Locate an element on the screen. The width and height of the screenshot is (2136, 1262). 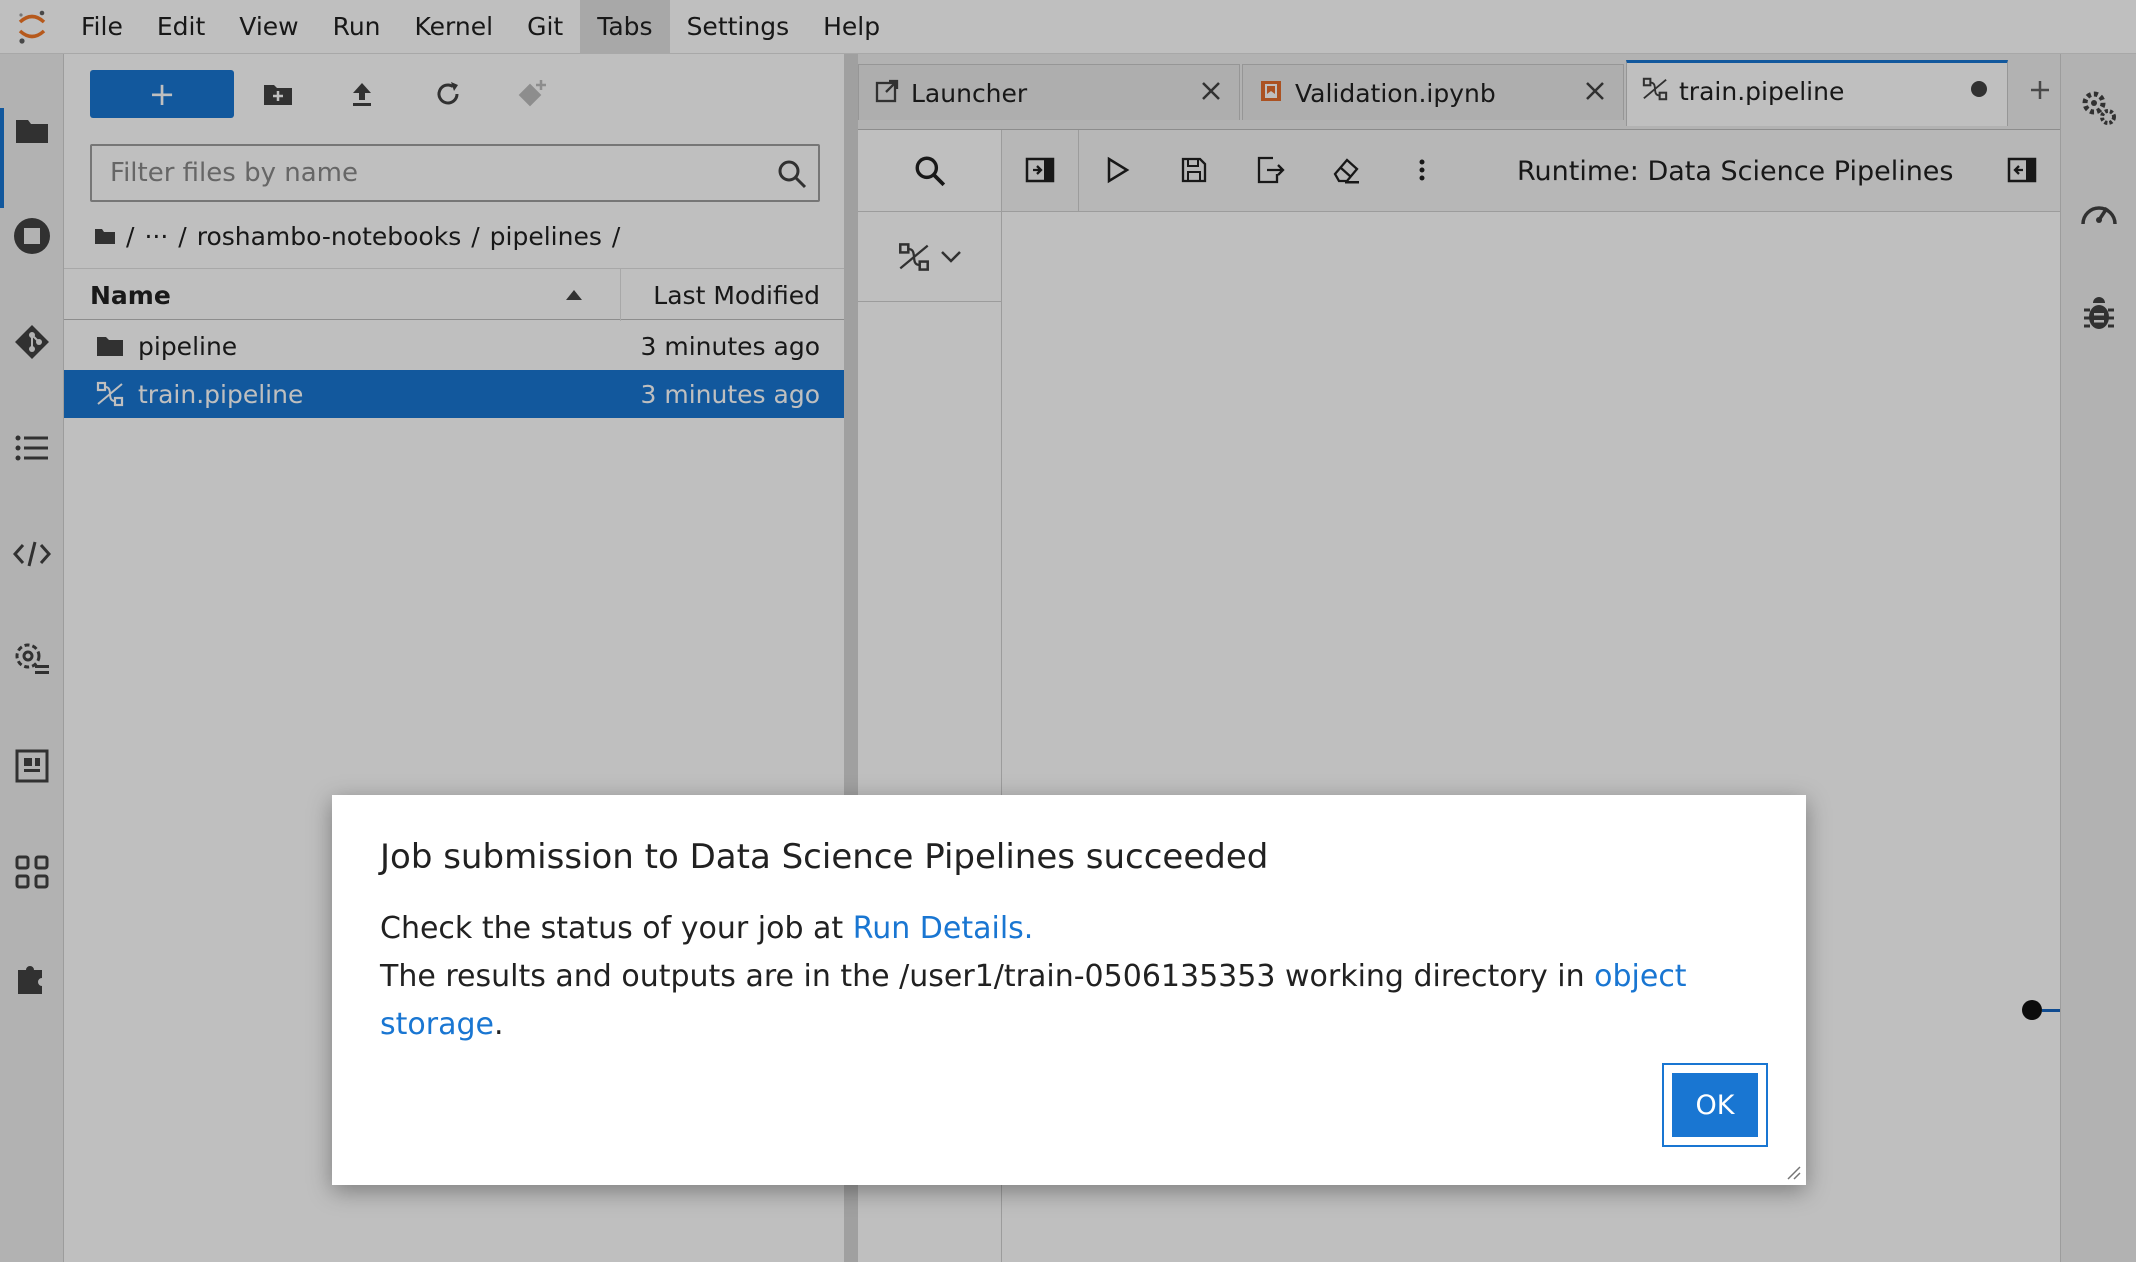
resize-grip-icon is located at coordinates (1793, 1172).